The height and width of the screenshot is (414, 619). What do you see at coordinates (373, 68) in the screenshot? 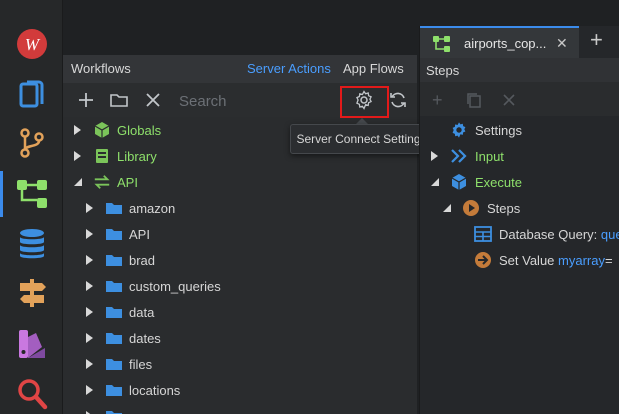
I see `tab-app-flows: App Flows` at bounding box center [373, 68].